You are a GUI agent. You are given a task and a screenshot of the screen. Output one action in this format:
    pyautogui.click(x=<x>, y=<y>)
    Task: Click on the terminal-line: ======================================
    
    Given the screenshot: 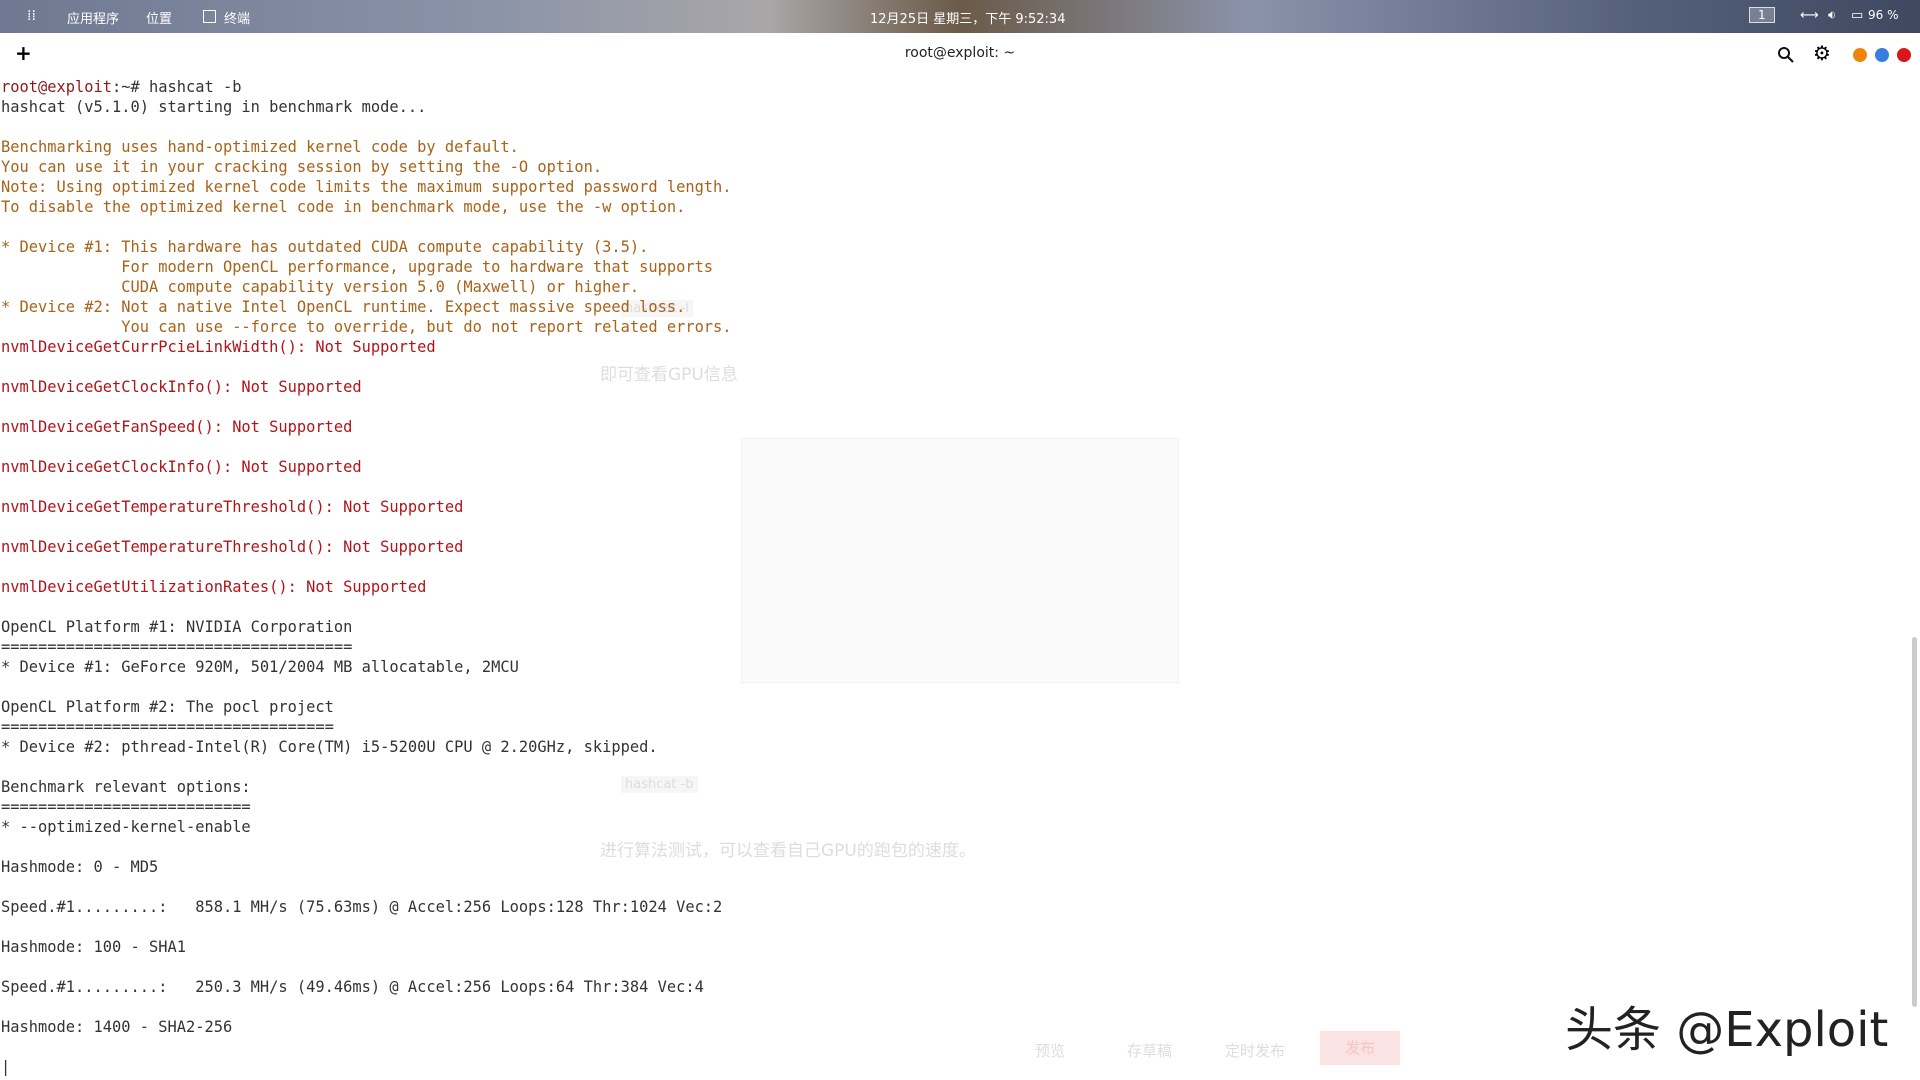 What is the action you would take?
    pyautogui.click(x=177, y=646)
    